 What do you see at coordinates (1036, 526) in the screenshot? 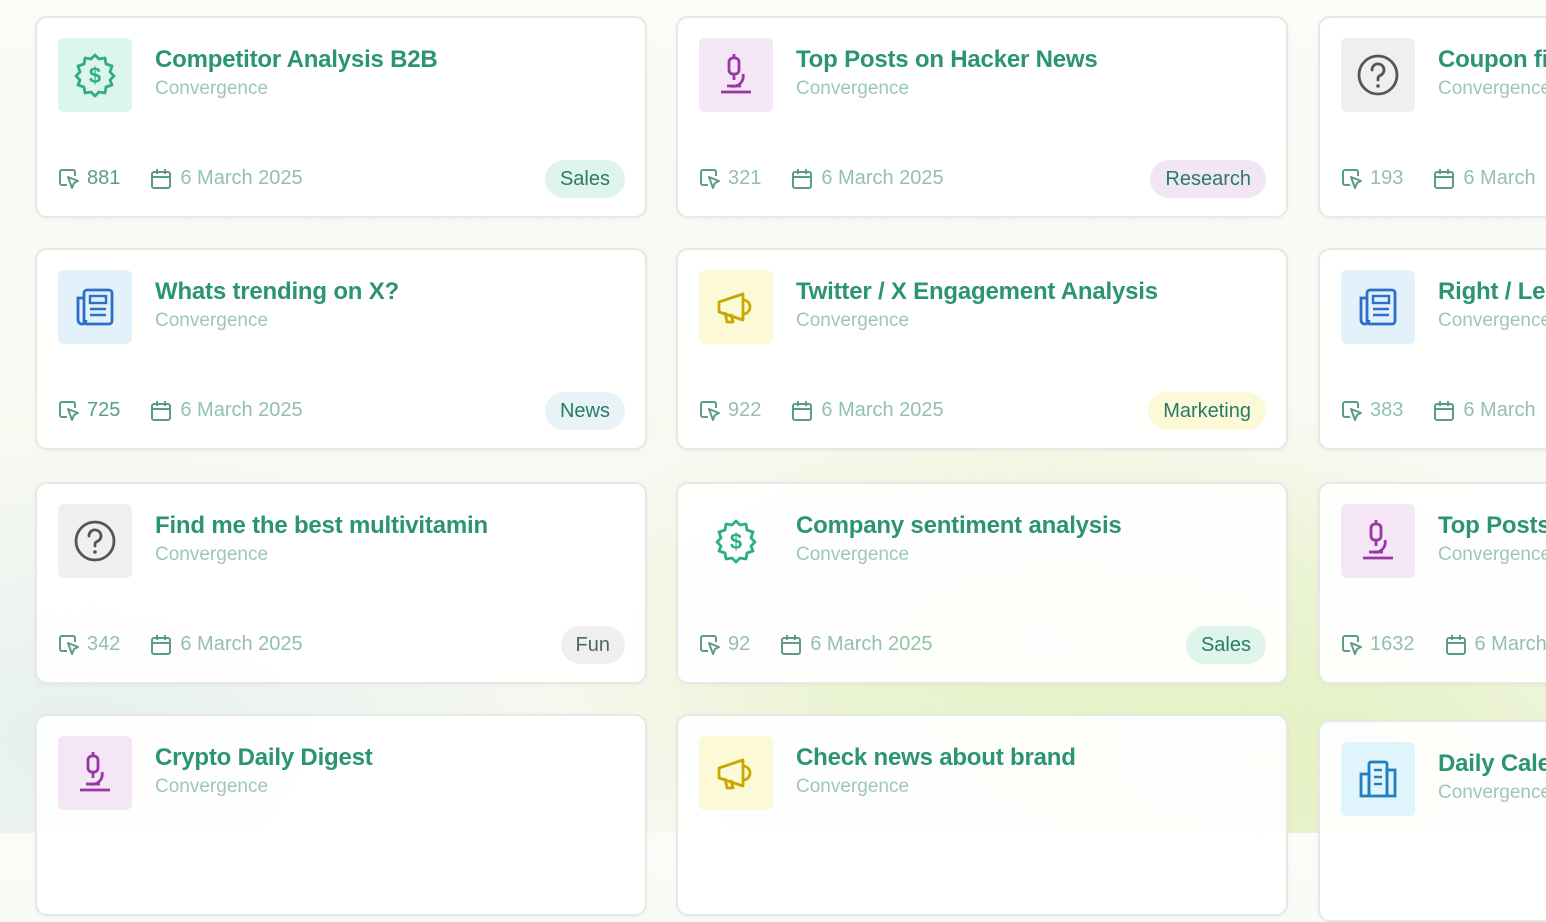
I see `card-title: Company sentiment analysis` at bounding box center [1036, 526].